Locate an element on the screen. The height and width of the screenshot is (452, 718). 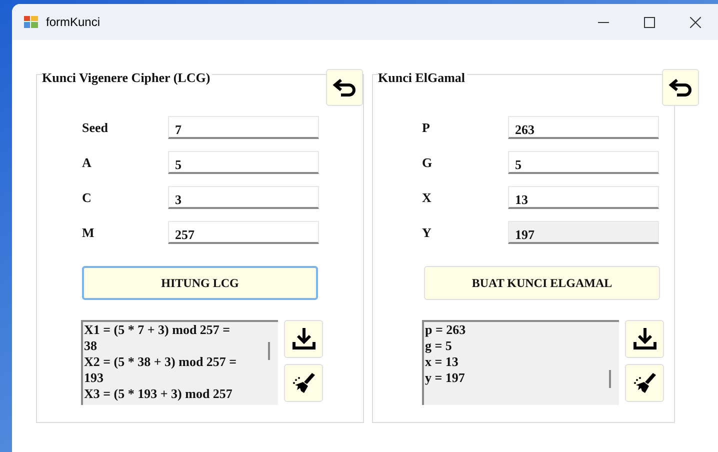
input-field: 13 is located at coordinates (583, 197).